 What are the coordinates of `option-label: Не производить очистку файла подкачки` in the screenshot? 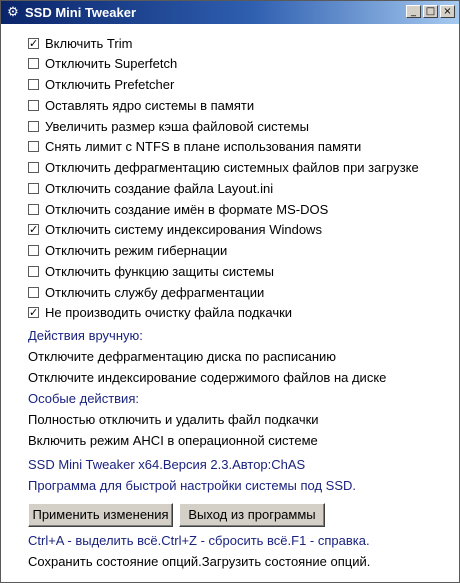 It's located at (169, 313).